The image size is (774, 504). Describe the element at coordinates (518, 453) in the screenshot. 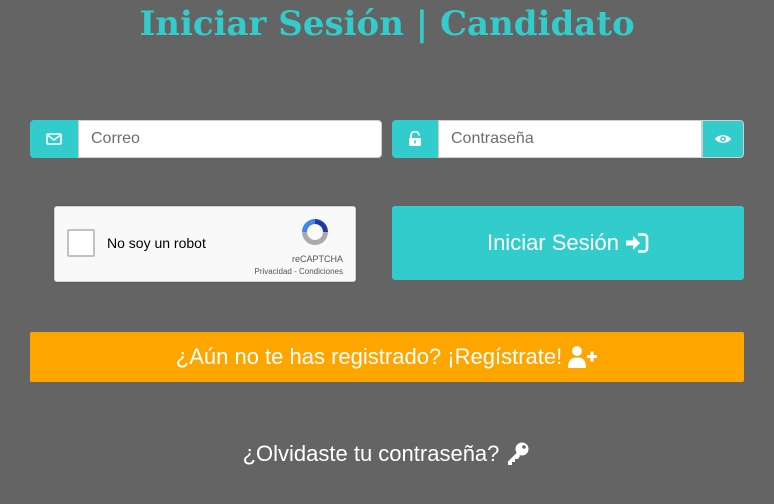

I see `key-icon` at that location.